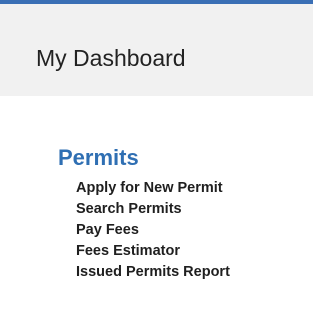 The height and width of the screenshot is (320, 320). I want to click on menu-item-apply-for-new-permit: Apply for New Permit, so click(153, 188).